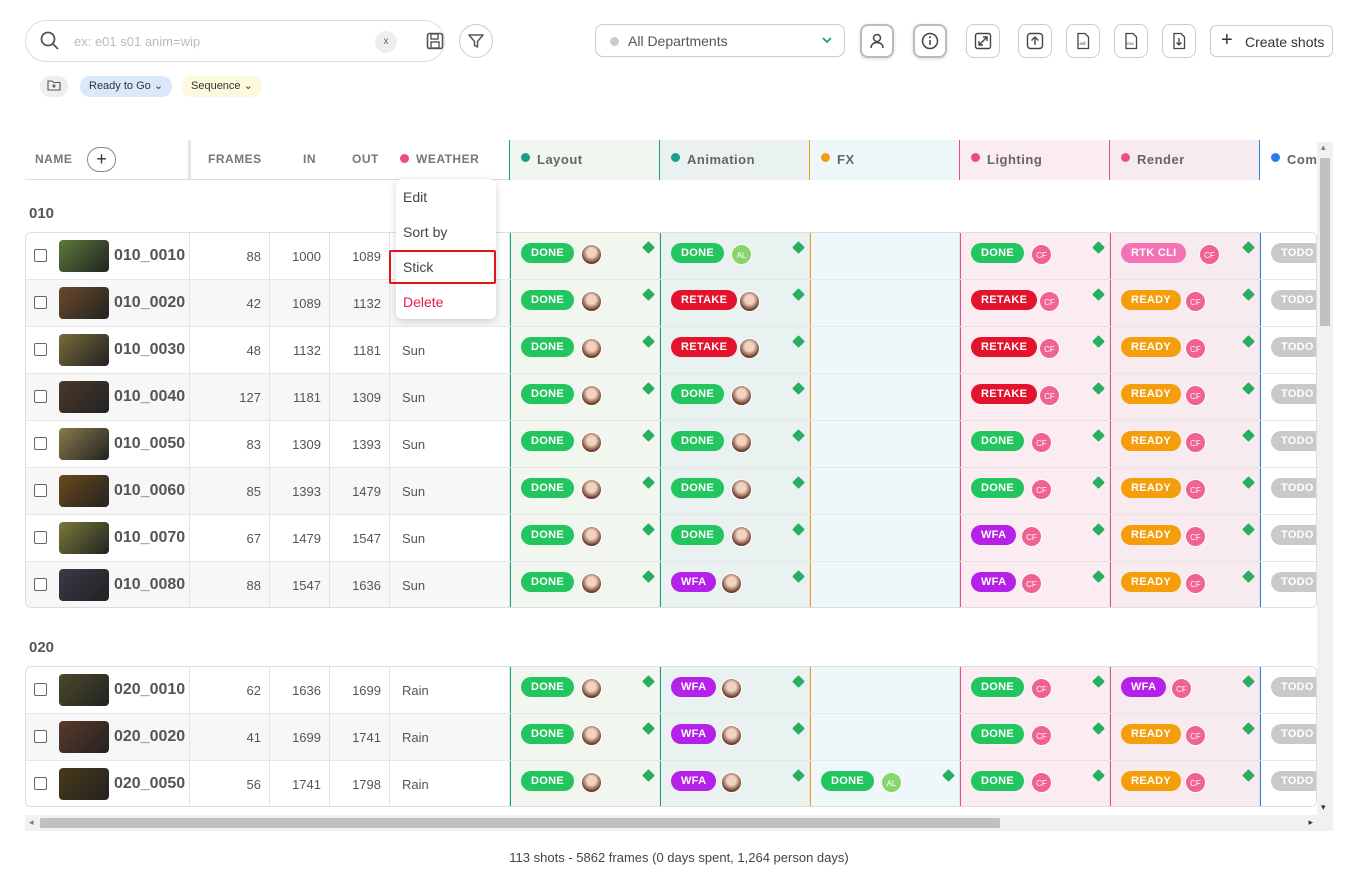  What do you see at coordinates (149, 585) in the screenshot?
I see `shot-name: 010_0080` at bounding box center [149, 585].